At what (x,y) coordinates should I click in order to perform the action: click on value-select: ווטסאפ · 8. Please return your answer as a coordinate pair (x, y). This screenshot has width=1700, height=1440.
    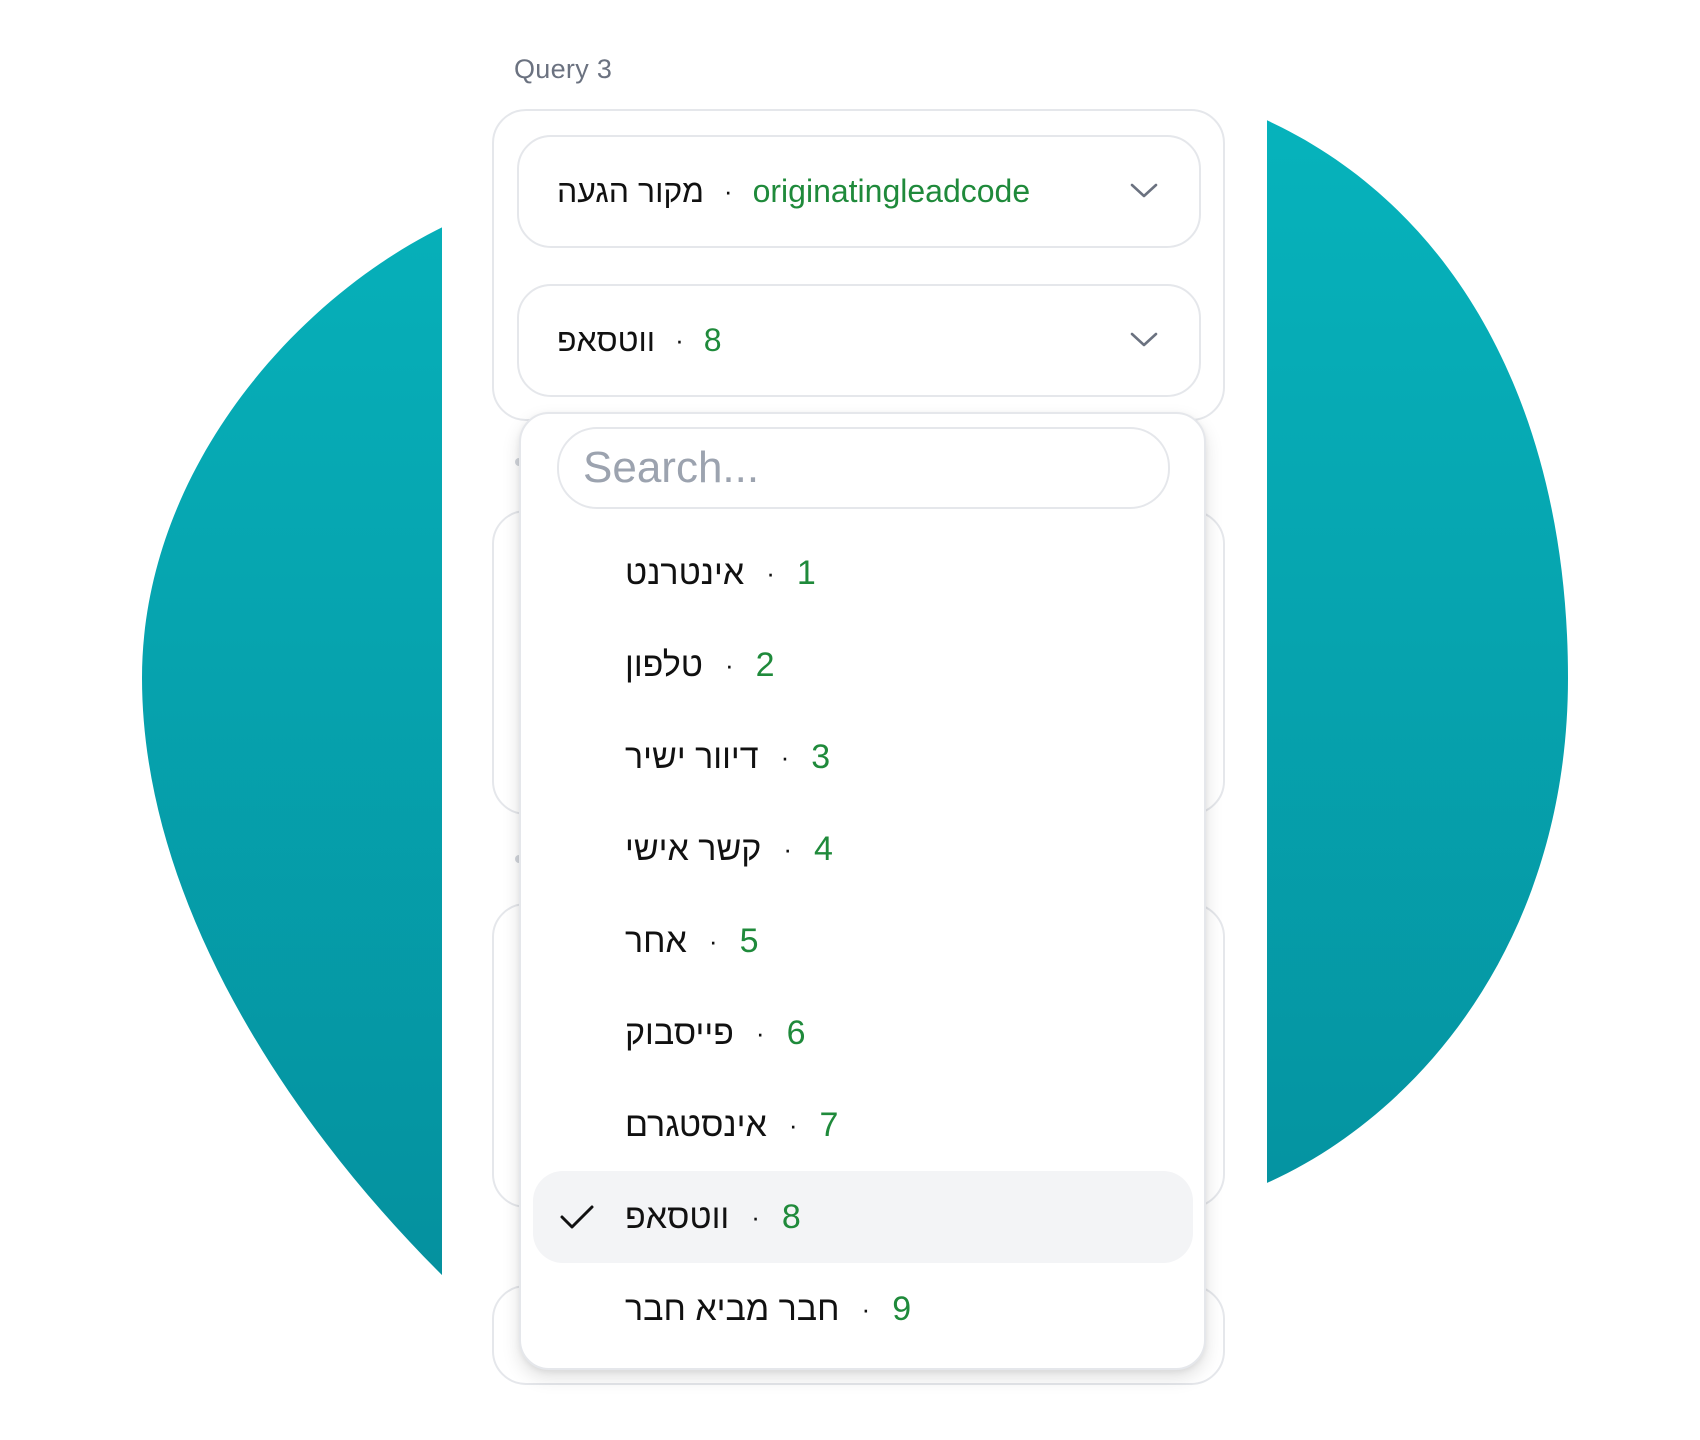
    Looking at the image, I should click on (859, 340).